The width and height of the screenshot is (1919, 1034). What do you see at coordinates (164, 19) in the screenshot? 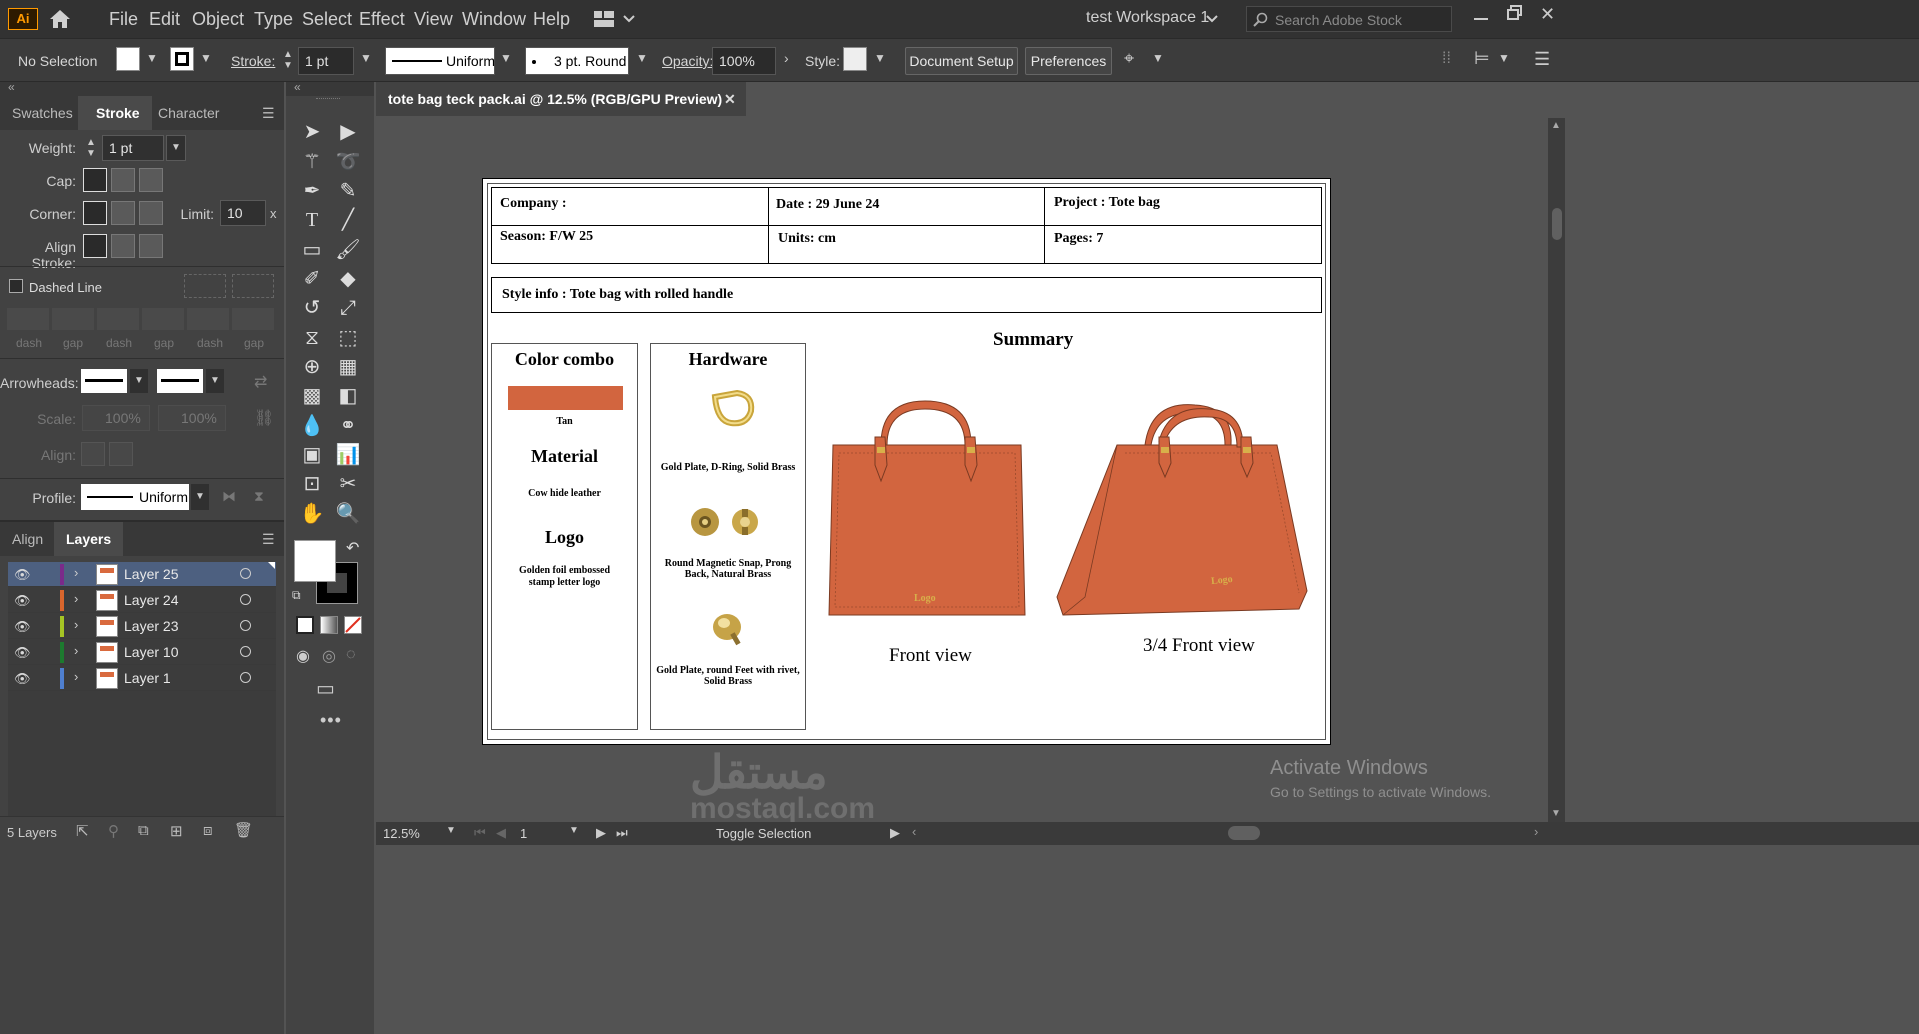
I see `menu-edit: Edit` at bounding box center [164, 19].